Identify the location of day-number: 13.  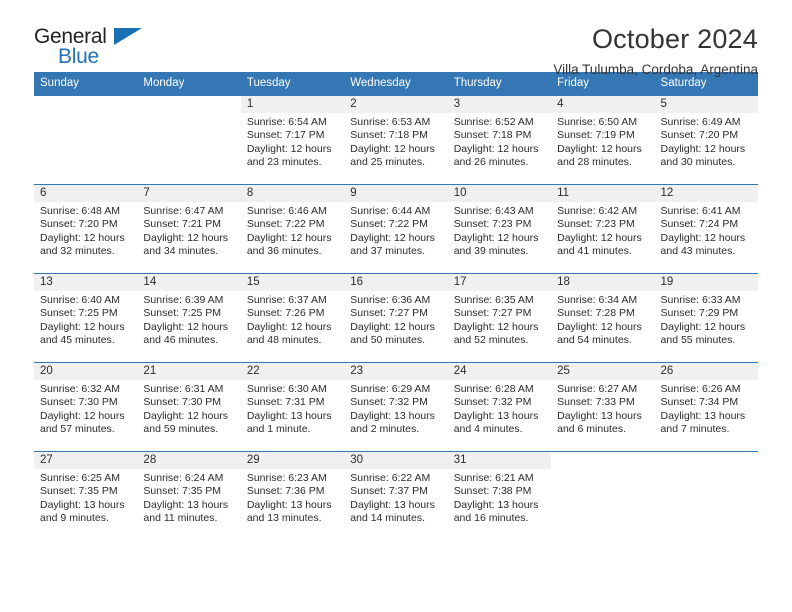
(86, 282).